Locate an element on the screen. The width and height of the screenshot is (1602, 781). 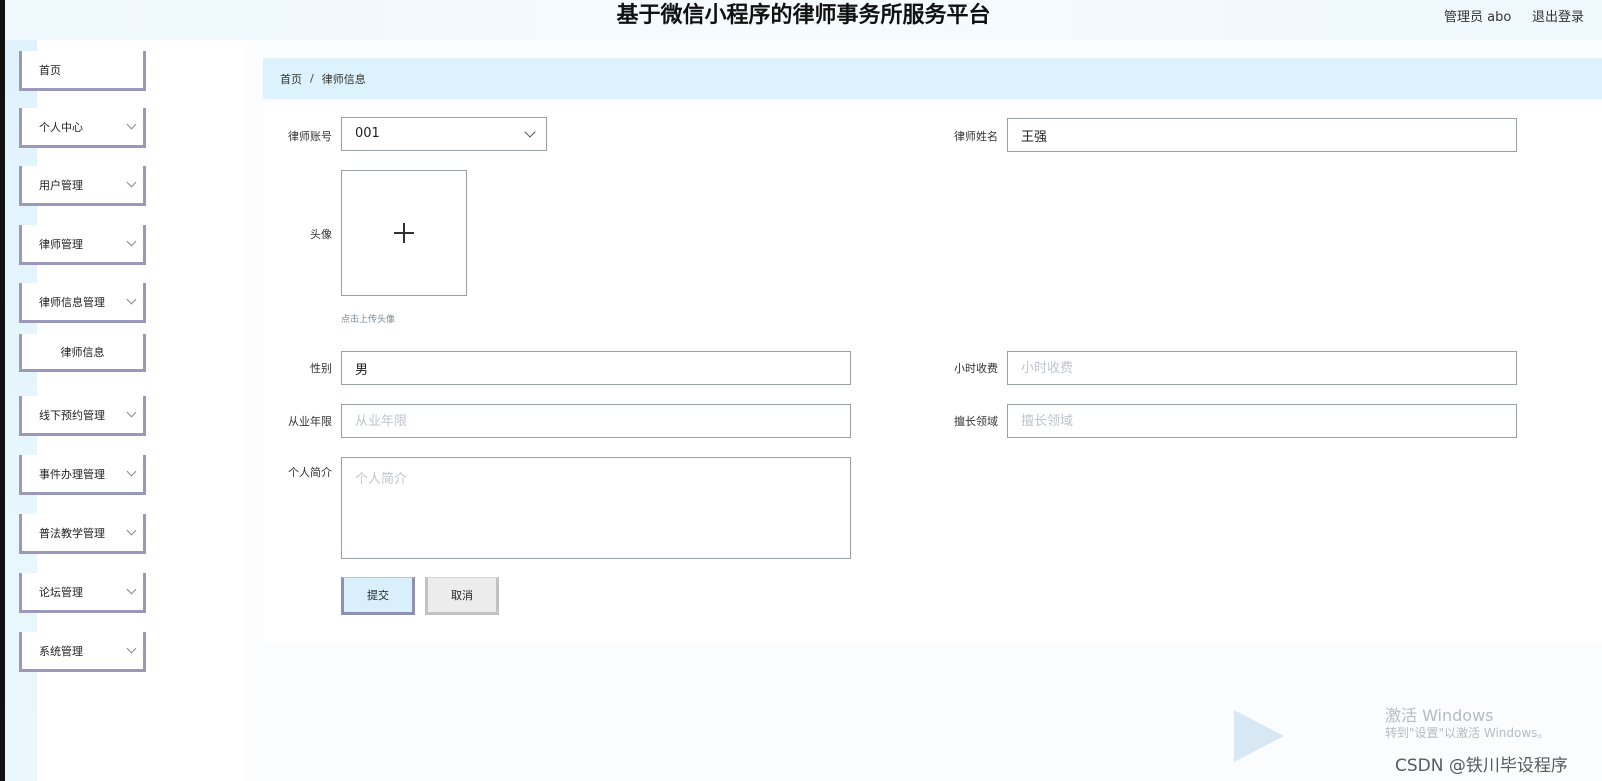
sidebar-item-label: 律师管理 is located at coordinates (61, 244).